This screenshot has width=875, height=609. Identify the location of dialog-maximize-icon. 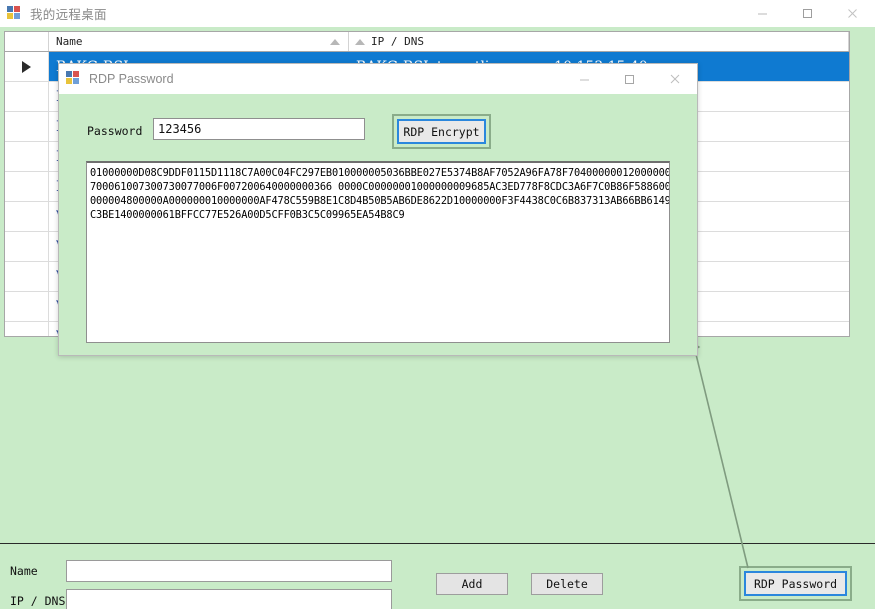
(629, 79).